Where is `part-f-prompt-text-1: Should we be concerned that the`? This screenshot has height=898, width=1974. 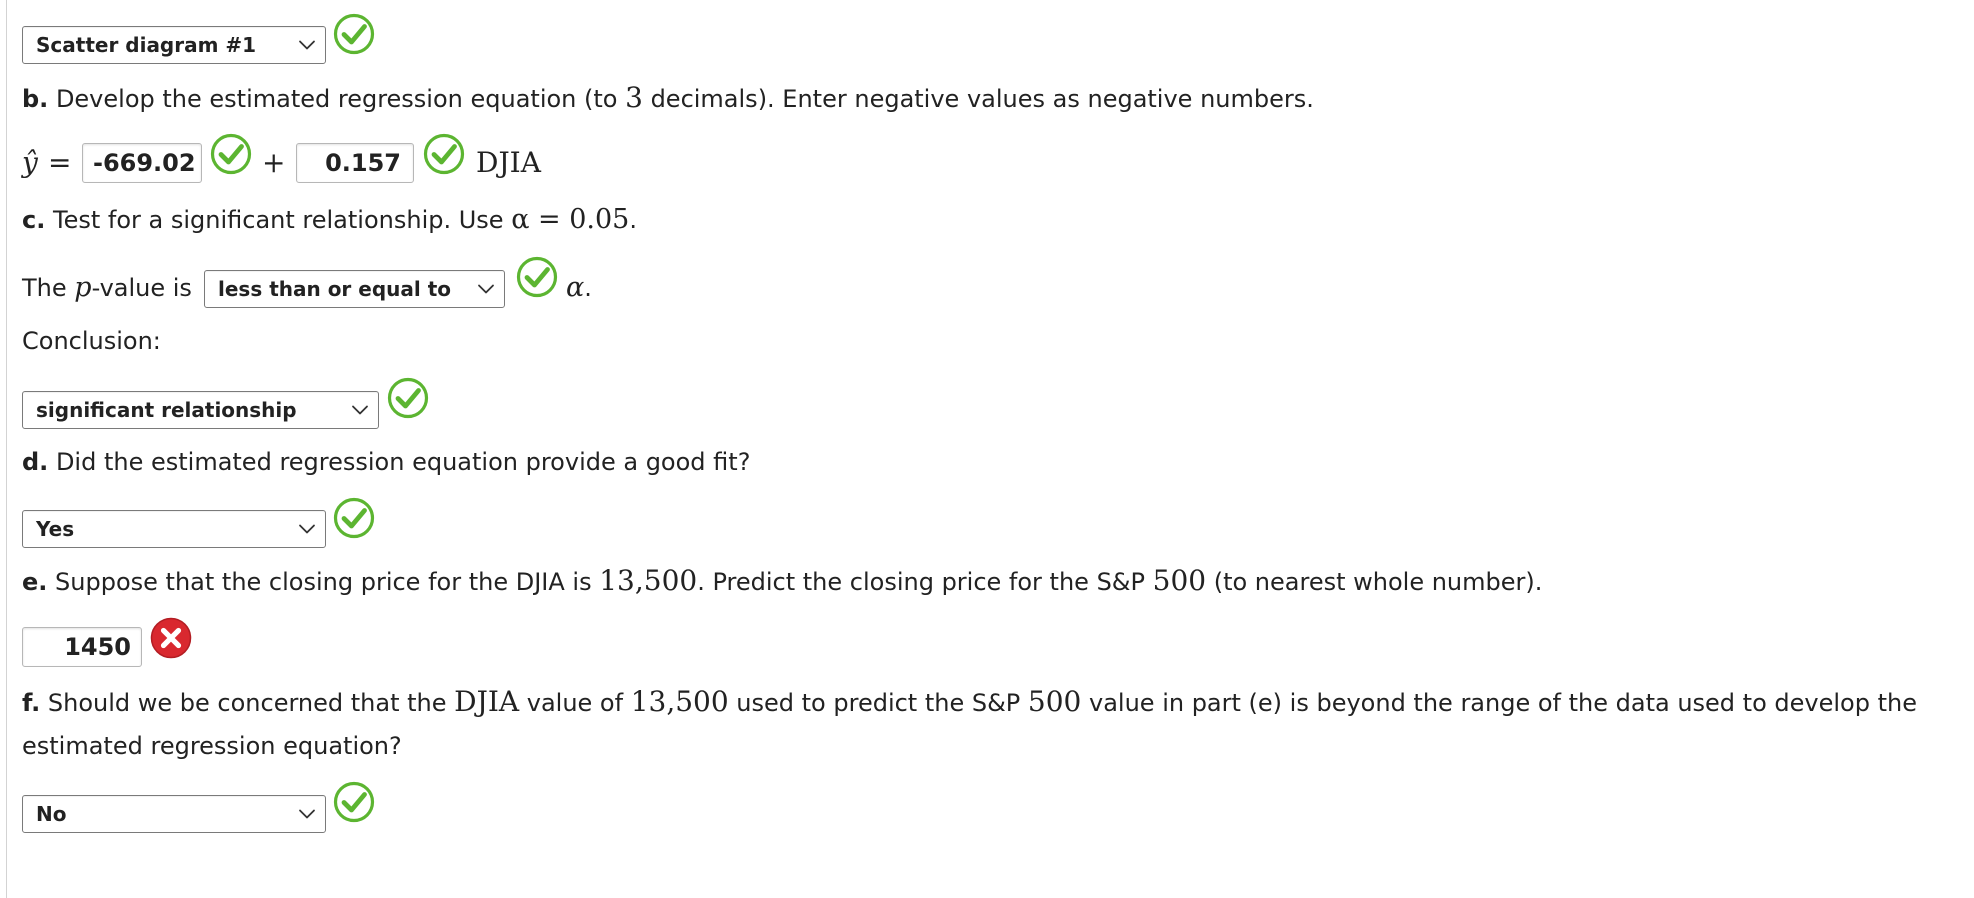 part-f-prompt-text-1: Should we be concerned that the is located at coordinates (251, 703).